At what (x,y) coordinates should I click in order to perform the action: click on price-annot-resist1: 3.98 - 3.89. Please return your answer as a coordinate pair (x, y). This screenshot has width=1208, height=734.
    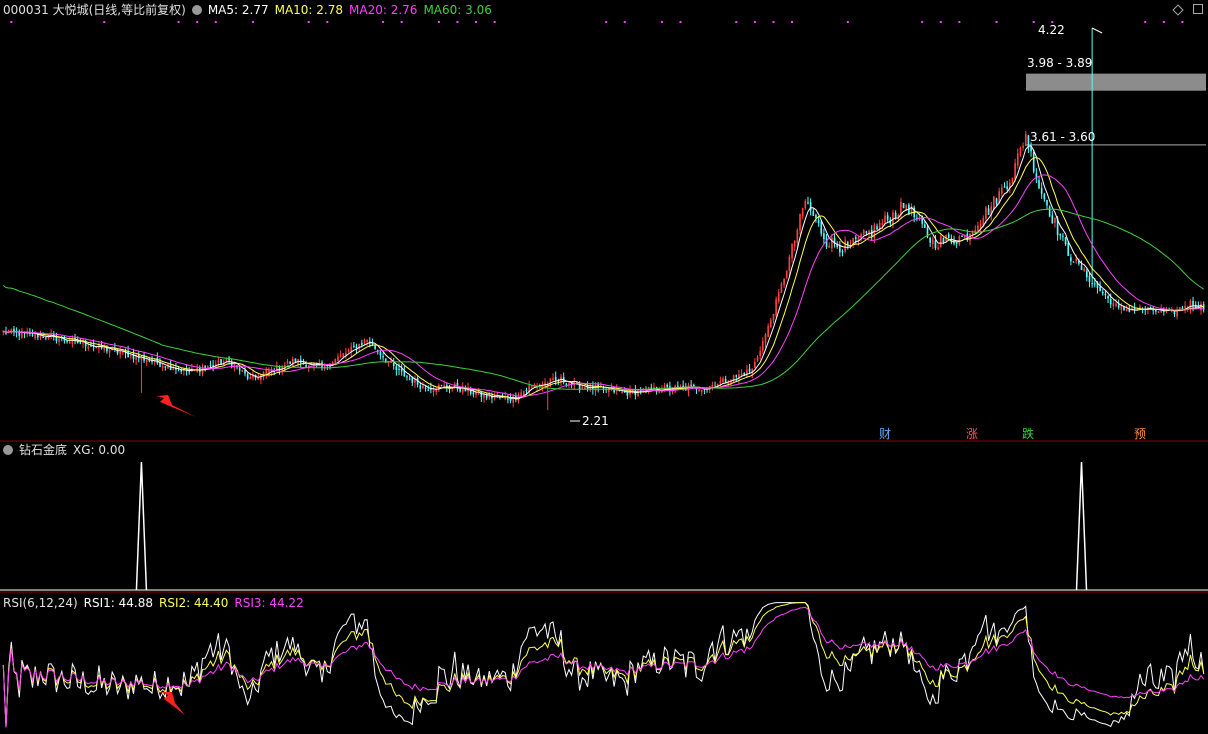
    Looking at the image, I should click on (1059, 63).